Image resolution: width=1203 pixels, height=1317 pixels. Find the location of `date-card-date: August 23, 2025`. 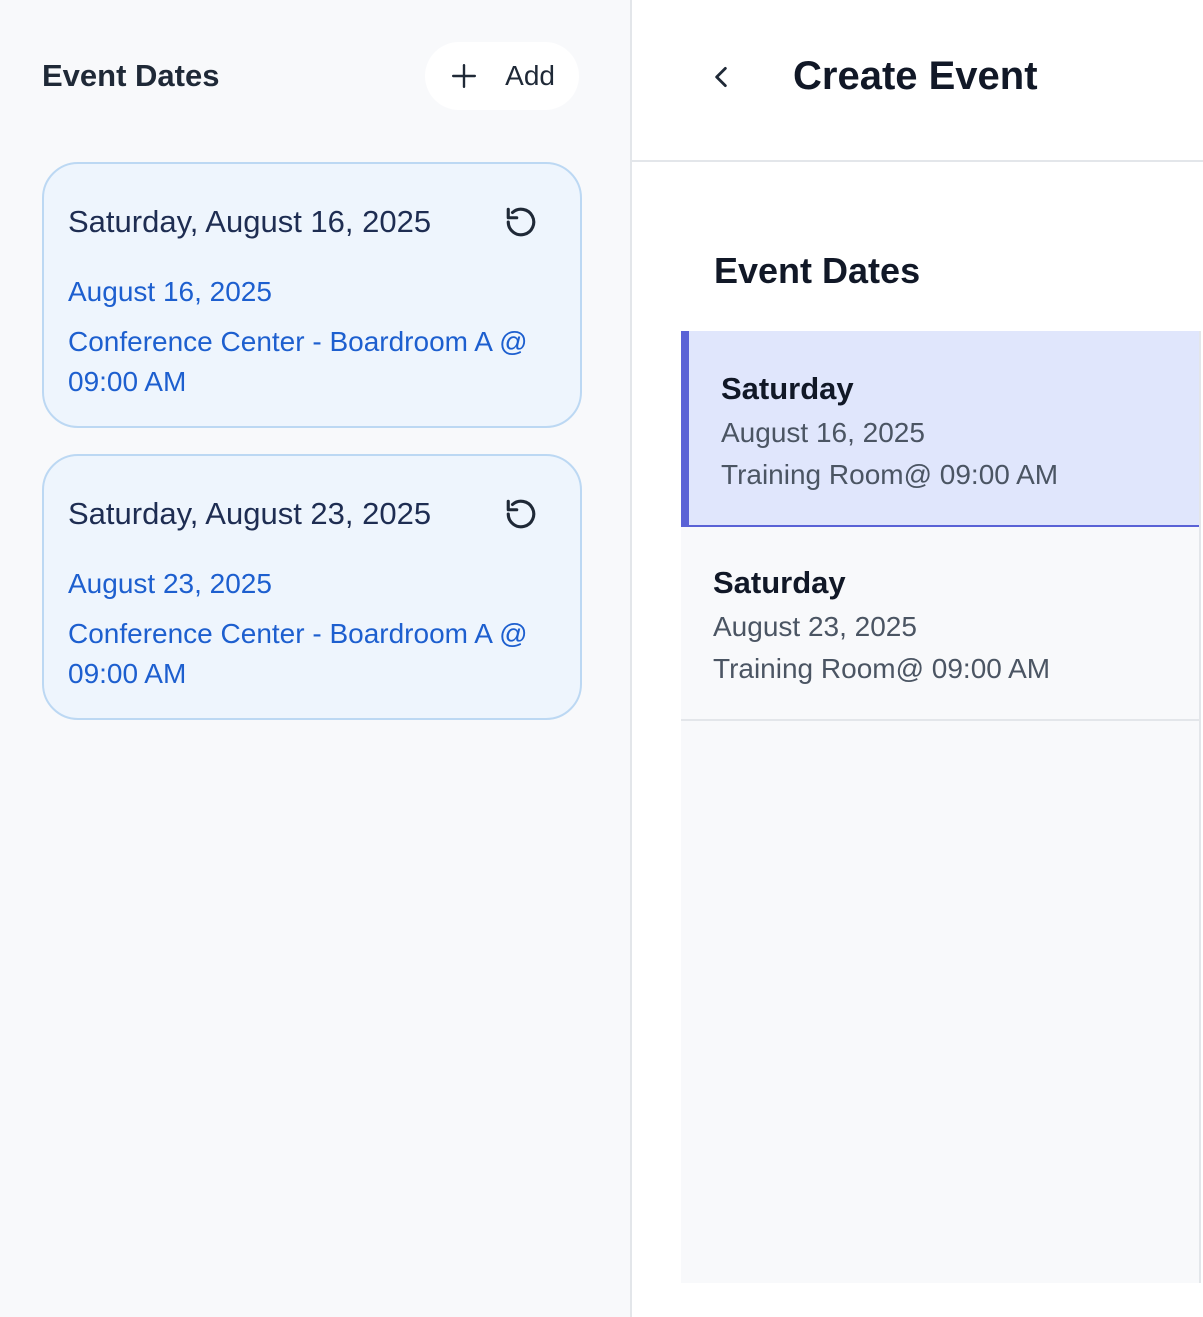

date-card-date: August 23, 2025 is located at coordinates (170, 583).